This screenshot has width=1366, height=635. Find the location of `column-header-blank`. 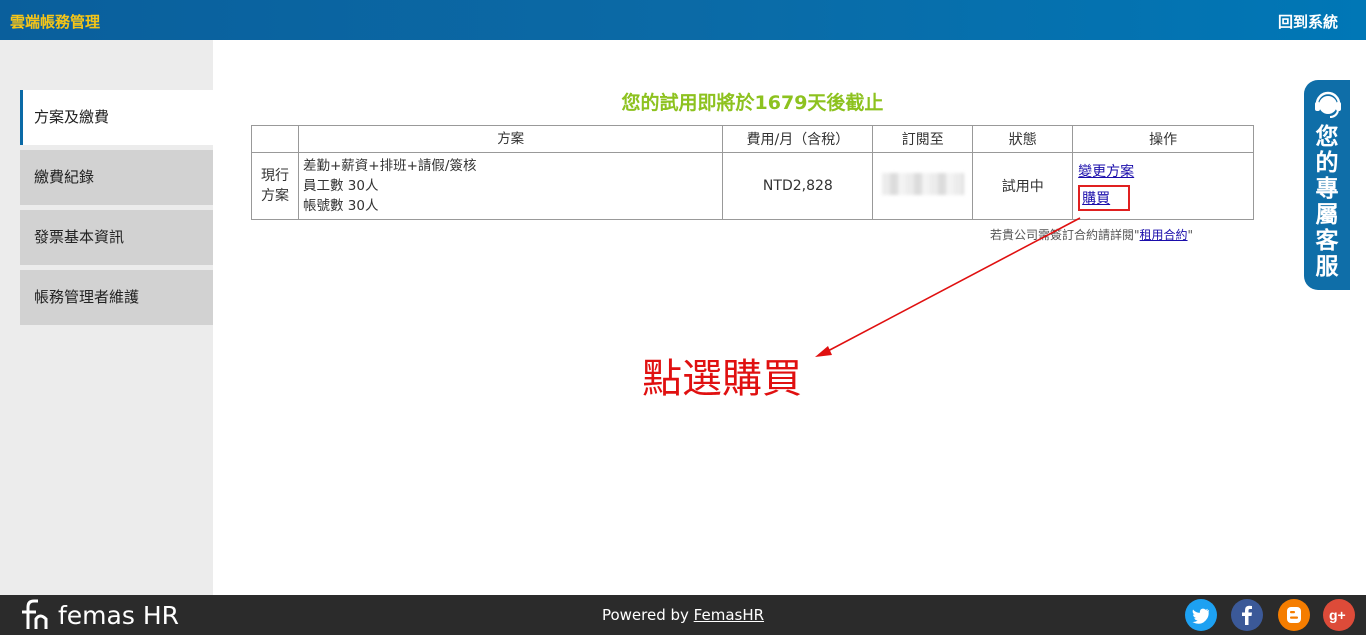

column-header-blank is located at coordinates (275, 139).